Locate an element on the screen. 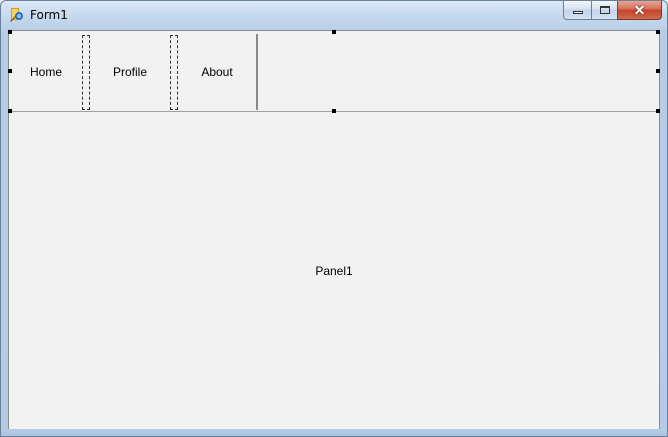 The width and height of the screenshot is (668, 437). resize-handle-top-center is located at coordinates (334, 32).